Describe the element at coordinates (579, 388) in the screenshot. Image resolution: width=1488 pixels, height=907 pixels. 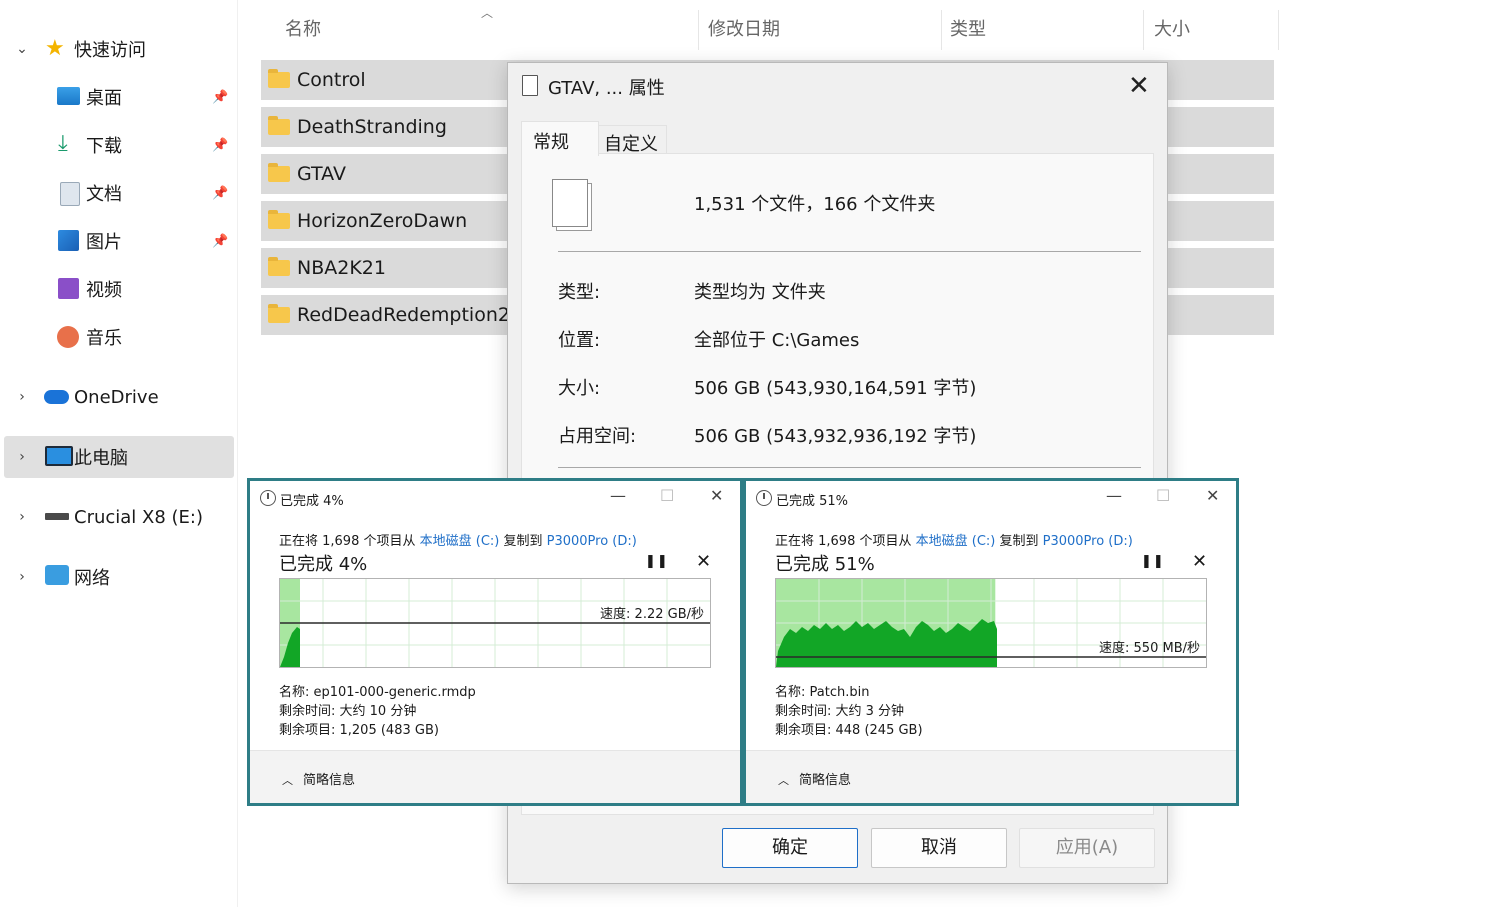
I see `prop-label-size: 大小:` at that location.